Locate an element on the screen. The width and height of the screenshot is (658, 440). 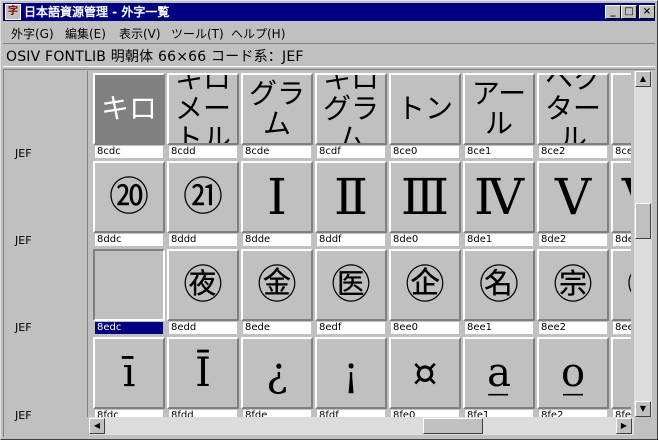
glyph-preview: a̲ is located at coordinates (499, 373).